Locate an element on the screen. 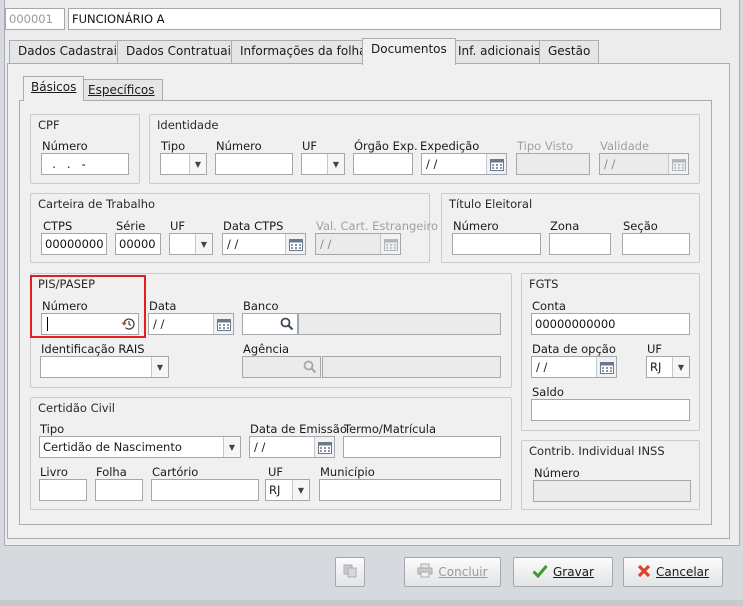  field-label: Data de opção is located at coordinates (574, 349).